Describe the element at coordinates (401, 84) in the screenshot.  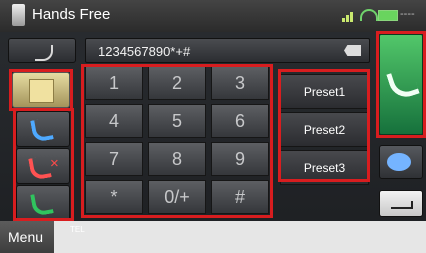
I see `highlight-call-button` at that location.